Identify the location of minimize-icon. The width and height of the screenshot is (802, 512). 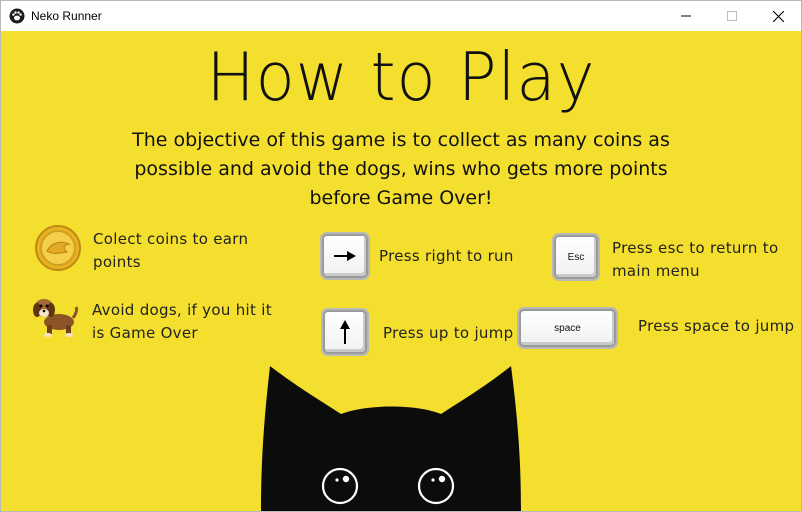
(686, 16).